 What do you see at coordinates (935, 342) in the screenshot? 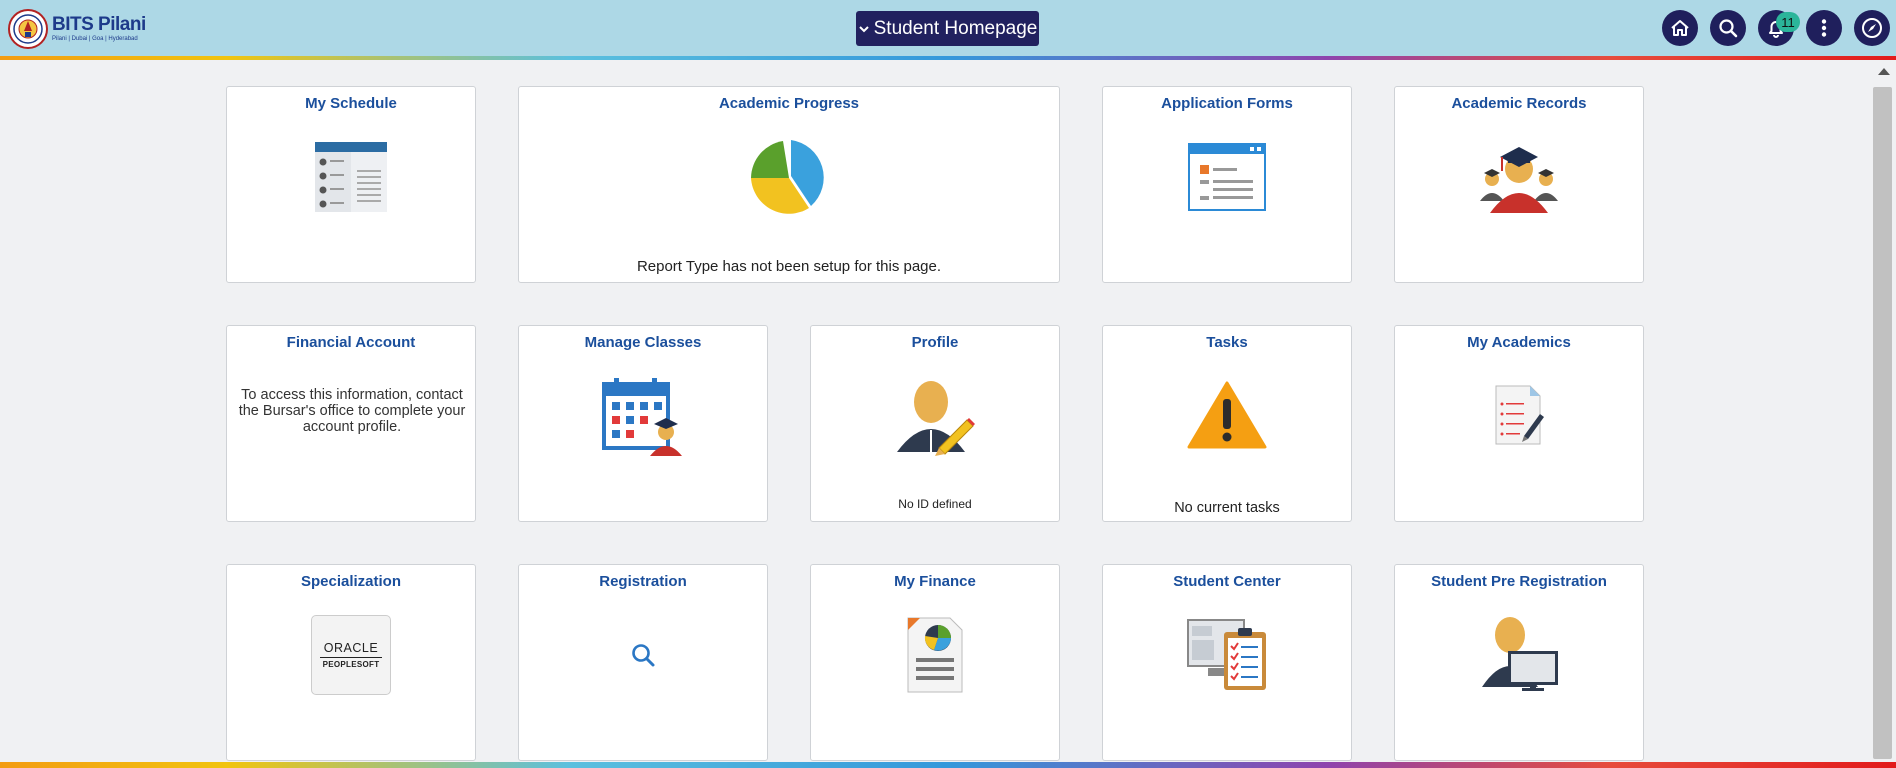
I see `tile-title: Profile` at bounding box center [935, 342].